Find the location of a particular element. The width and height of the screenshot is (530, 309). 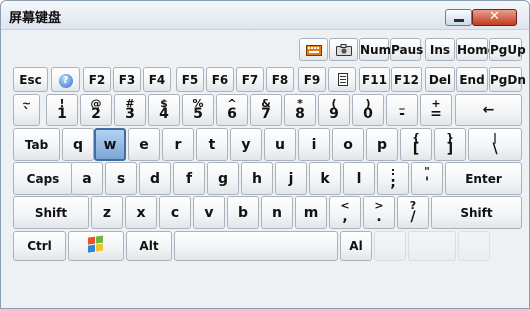

f9-key: F9 is located at coordinates (312, 79).